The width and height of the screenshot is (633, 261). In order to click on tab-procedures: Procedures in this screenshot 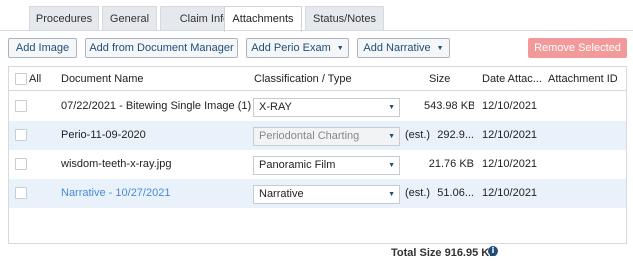, I will do `click(64, 18)`.